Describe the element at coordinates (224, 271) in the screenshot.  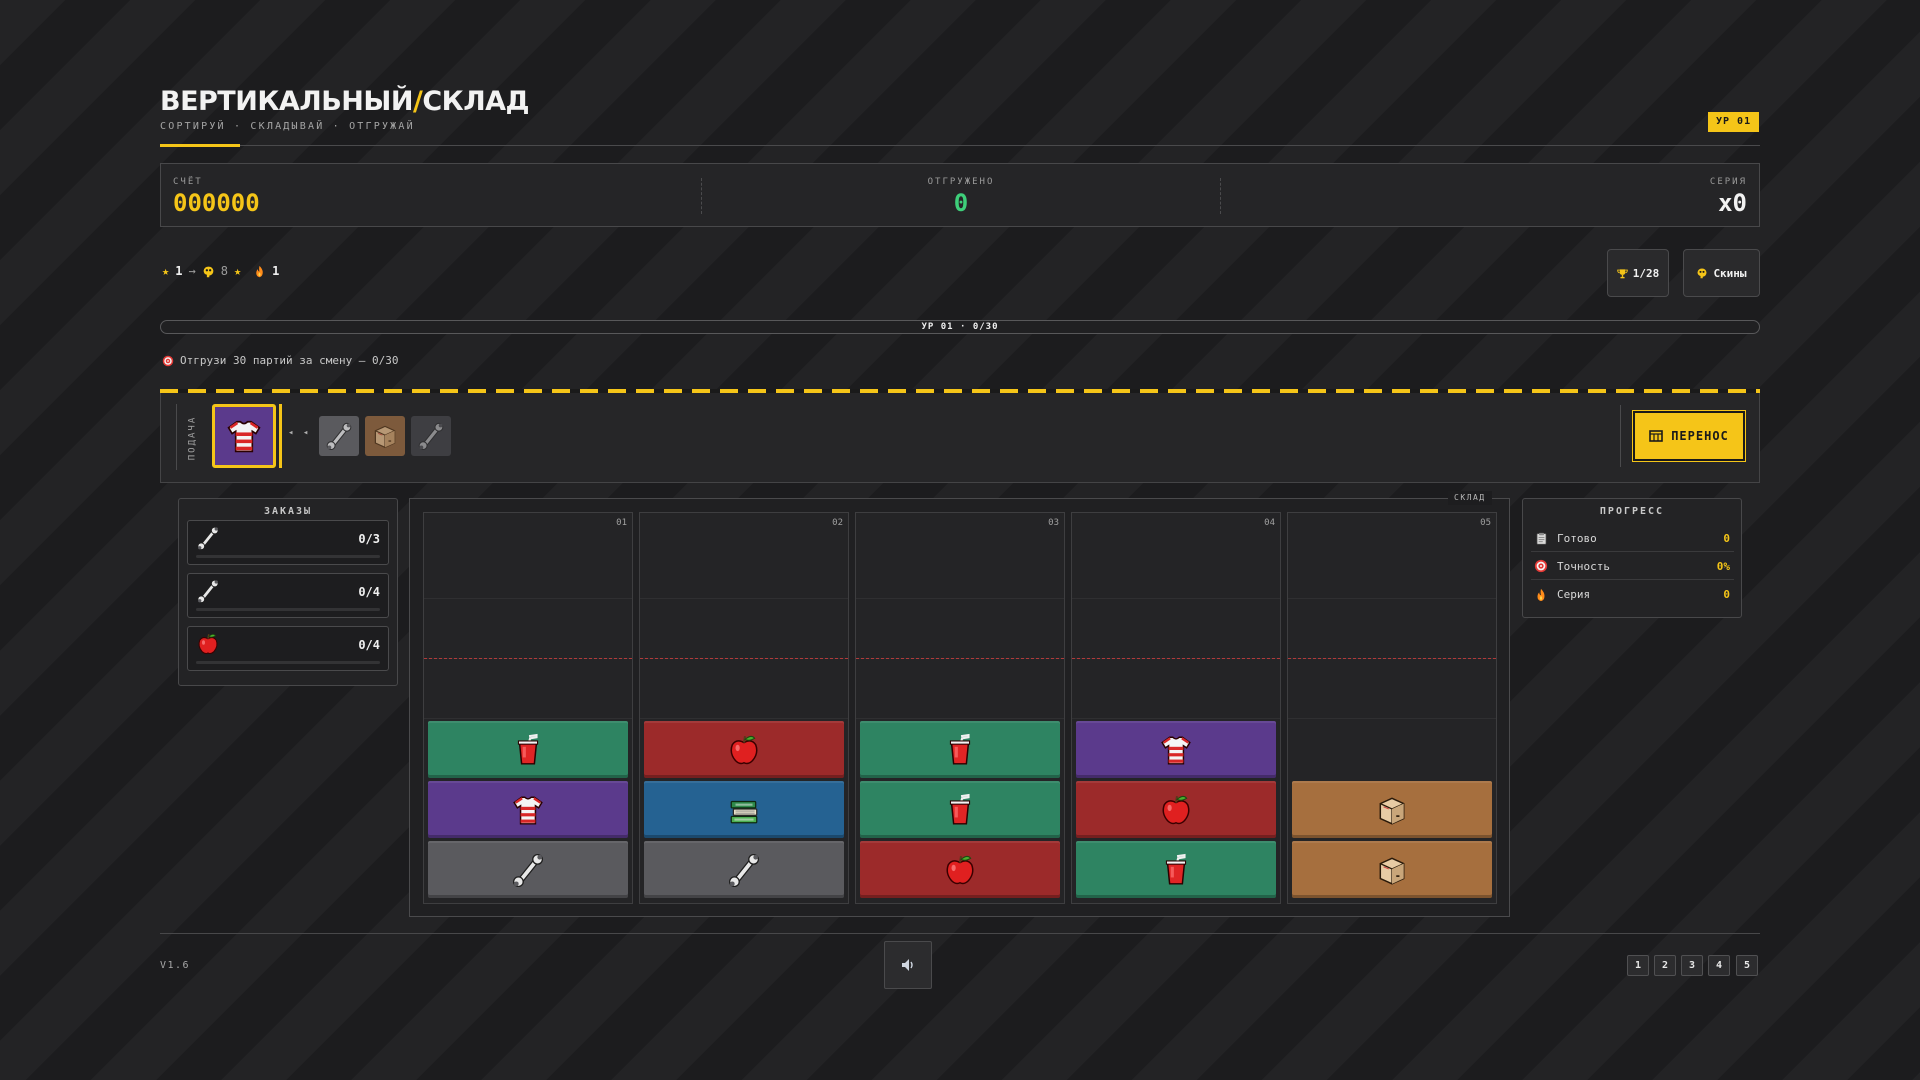
I see `coins-count: 8` at that location.